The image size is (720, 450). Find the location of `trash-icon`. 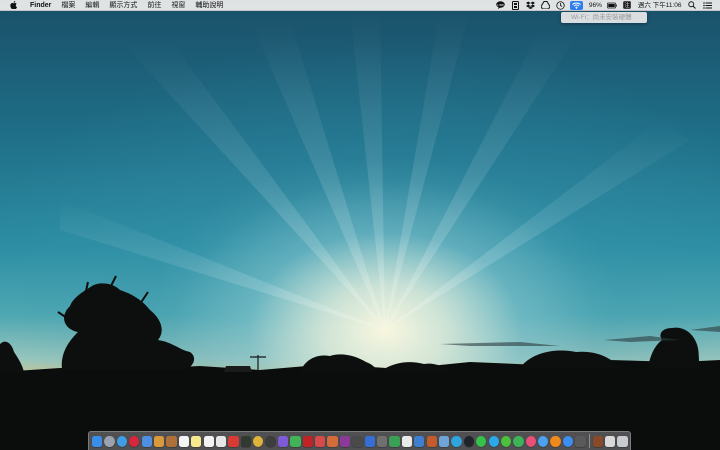

trash-icon is located at coordinates (622, 441).